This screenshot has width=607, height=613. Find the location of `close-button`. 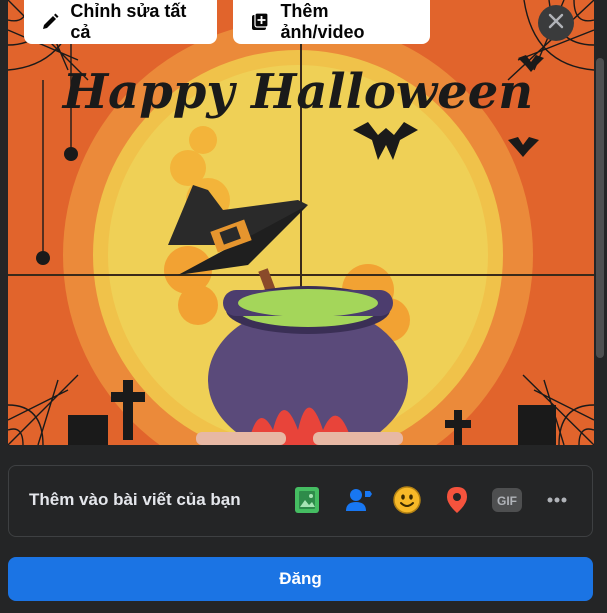

close-button is located at coordinates (556, 23).